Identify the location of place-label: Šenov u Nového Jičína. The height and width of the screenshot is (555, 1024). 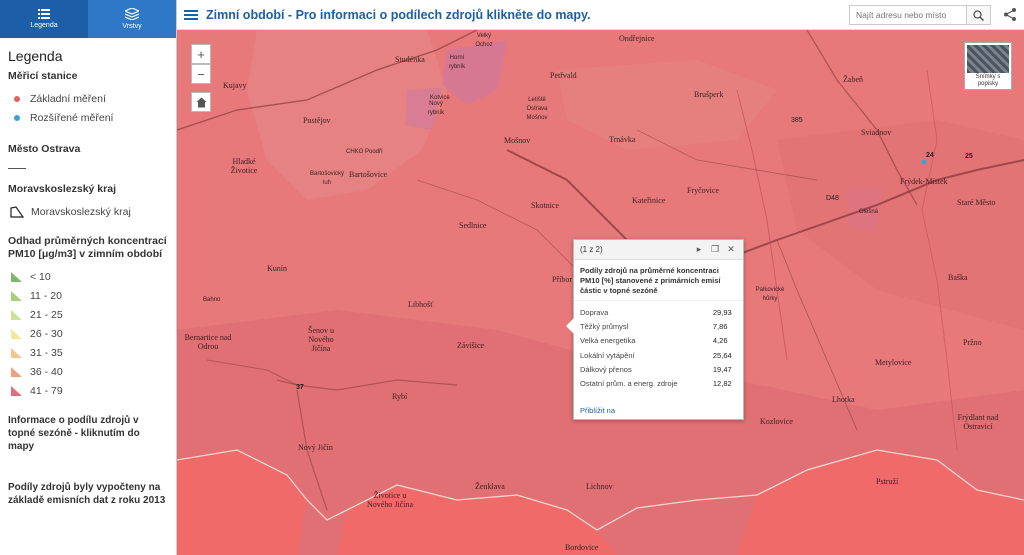
(321, 339).